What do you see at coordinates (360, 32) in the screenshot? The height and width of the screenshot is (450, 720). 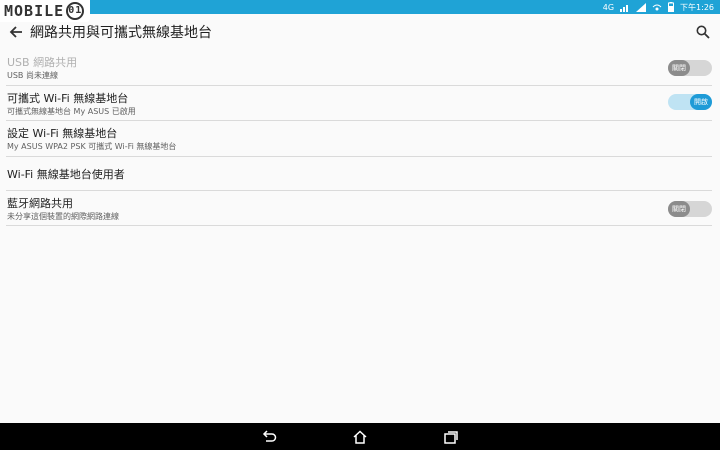 I see `app-bar: 網路共用與可攜式無線基地台` at bounding box center [360, 32].